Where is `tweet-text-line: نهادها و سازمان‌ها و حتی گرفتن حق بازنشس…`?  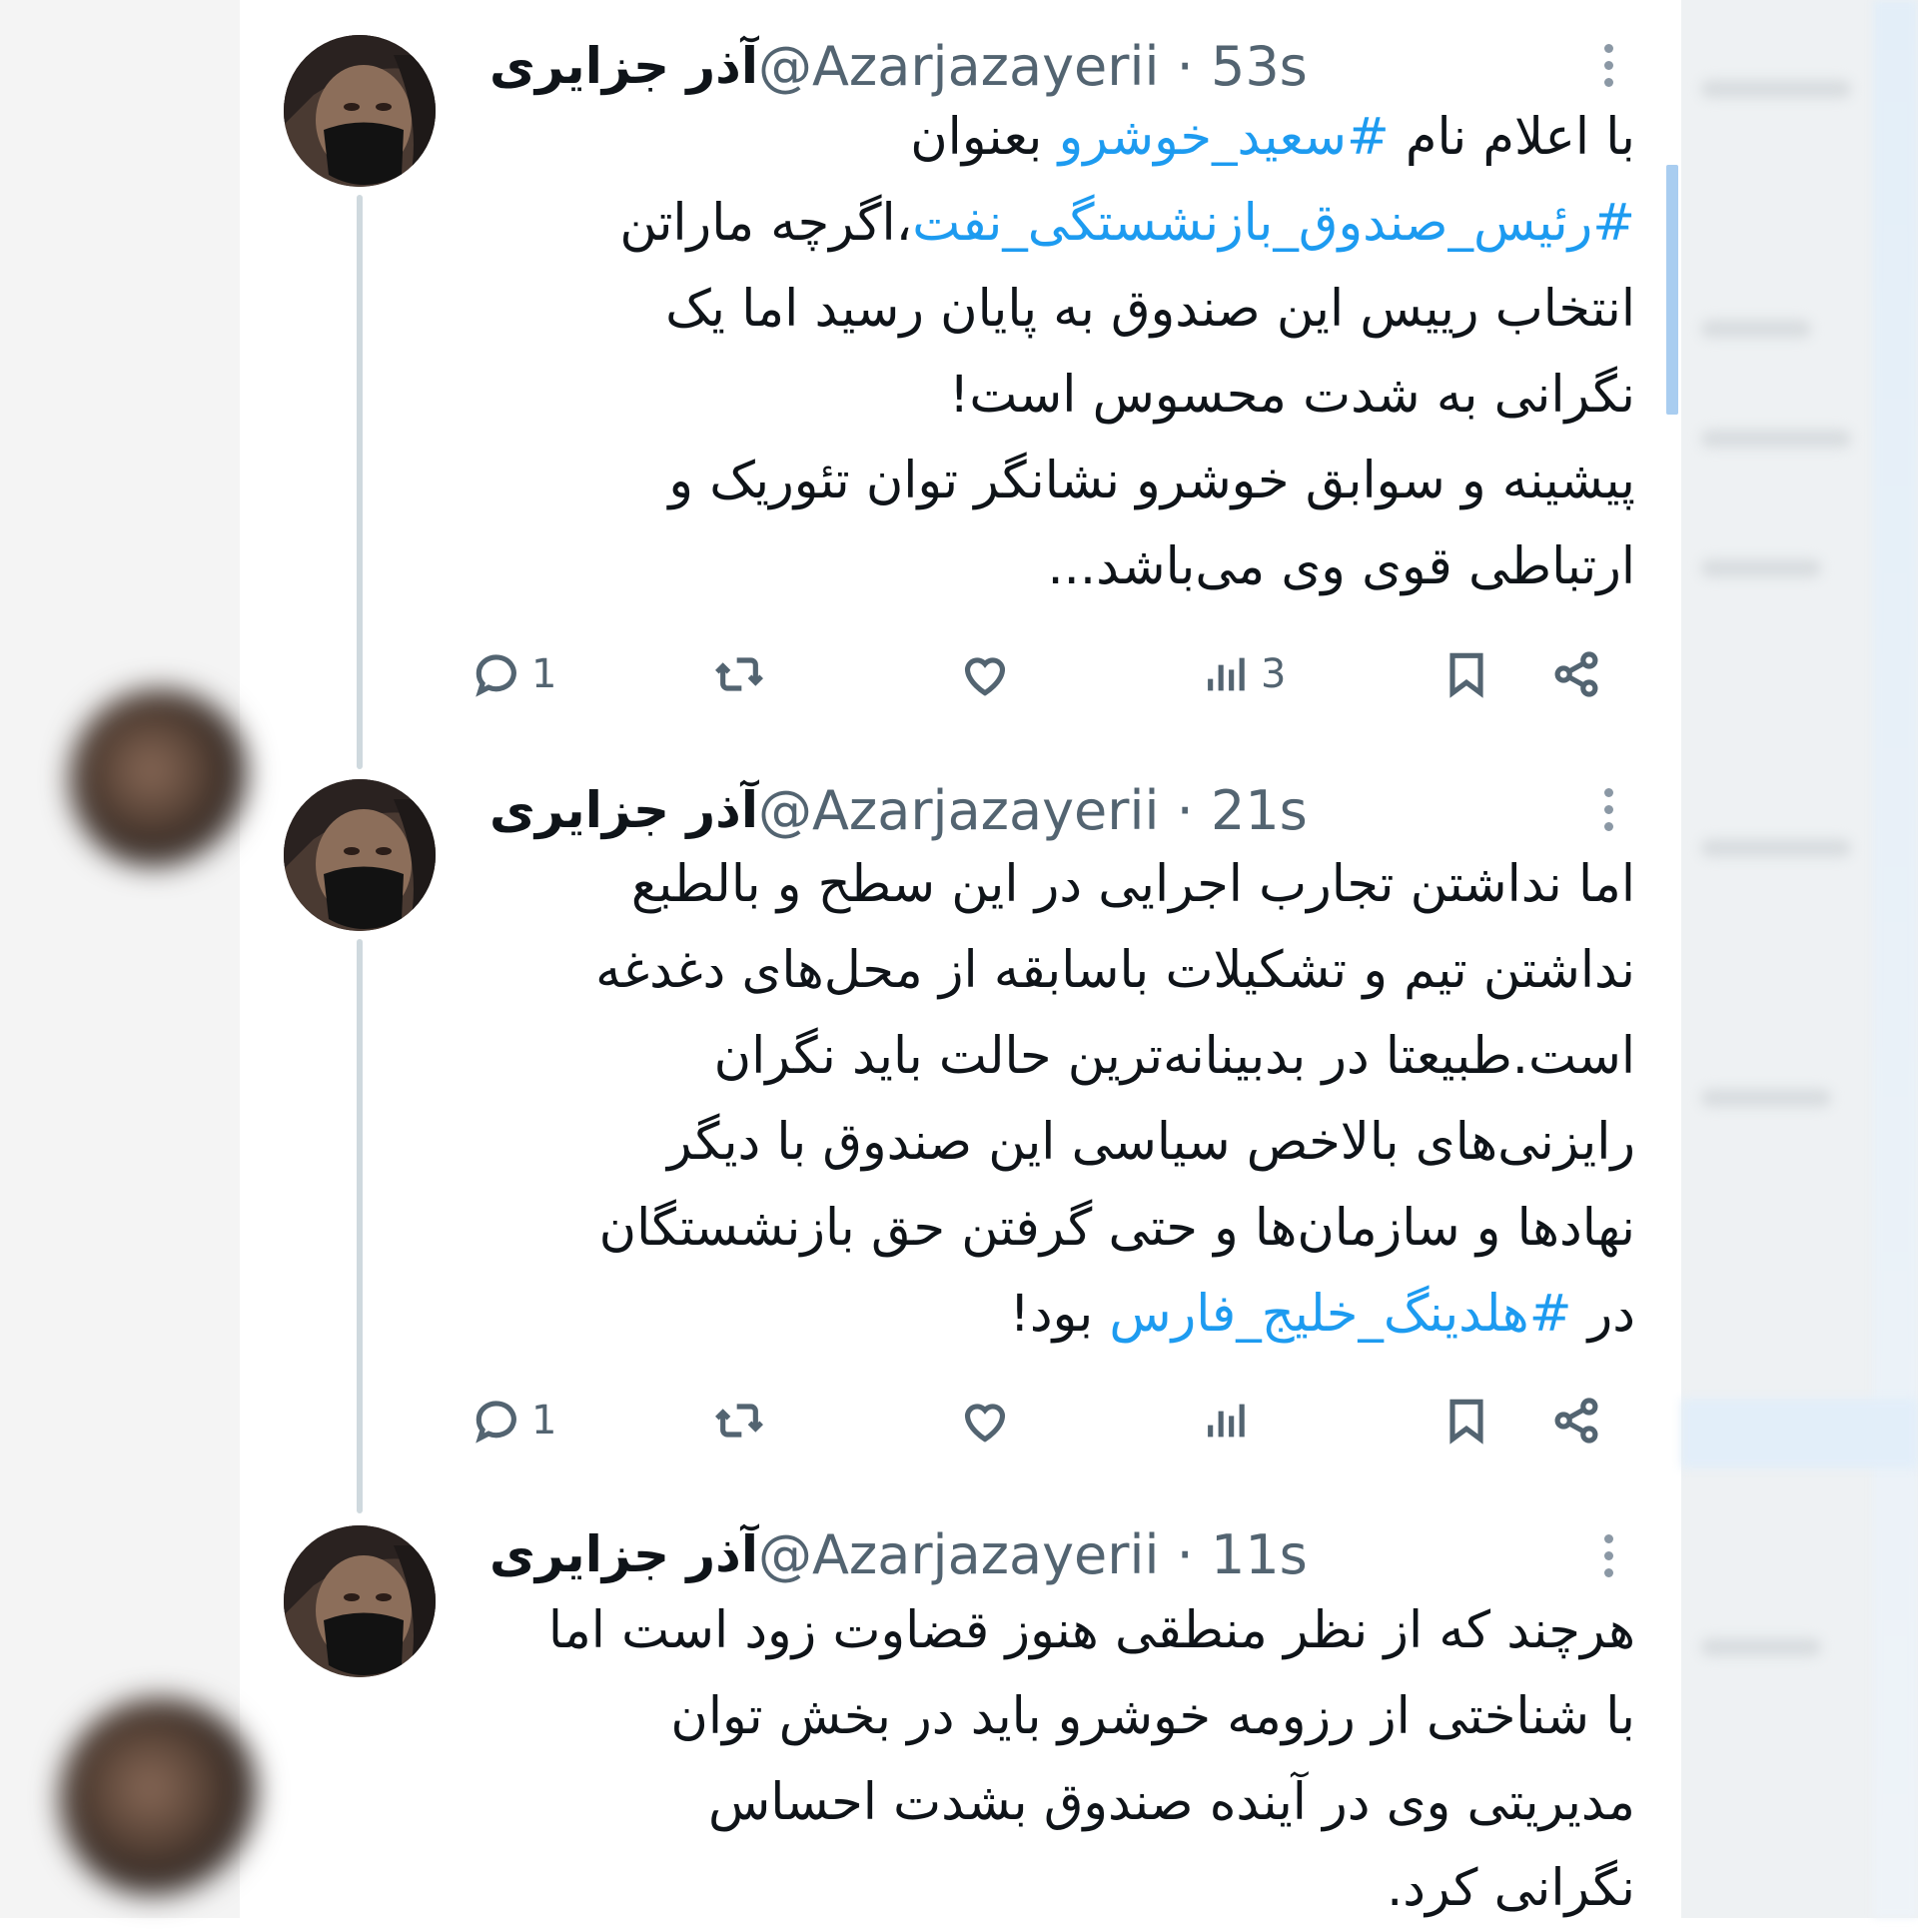
tweet-text-line: نهادها و سازمان‌ها و حتی گرفتن حق بازنشس… is located at coordinates (1038, 1229).